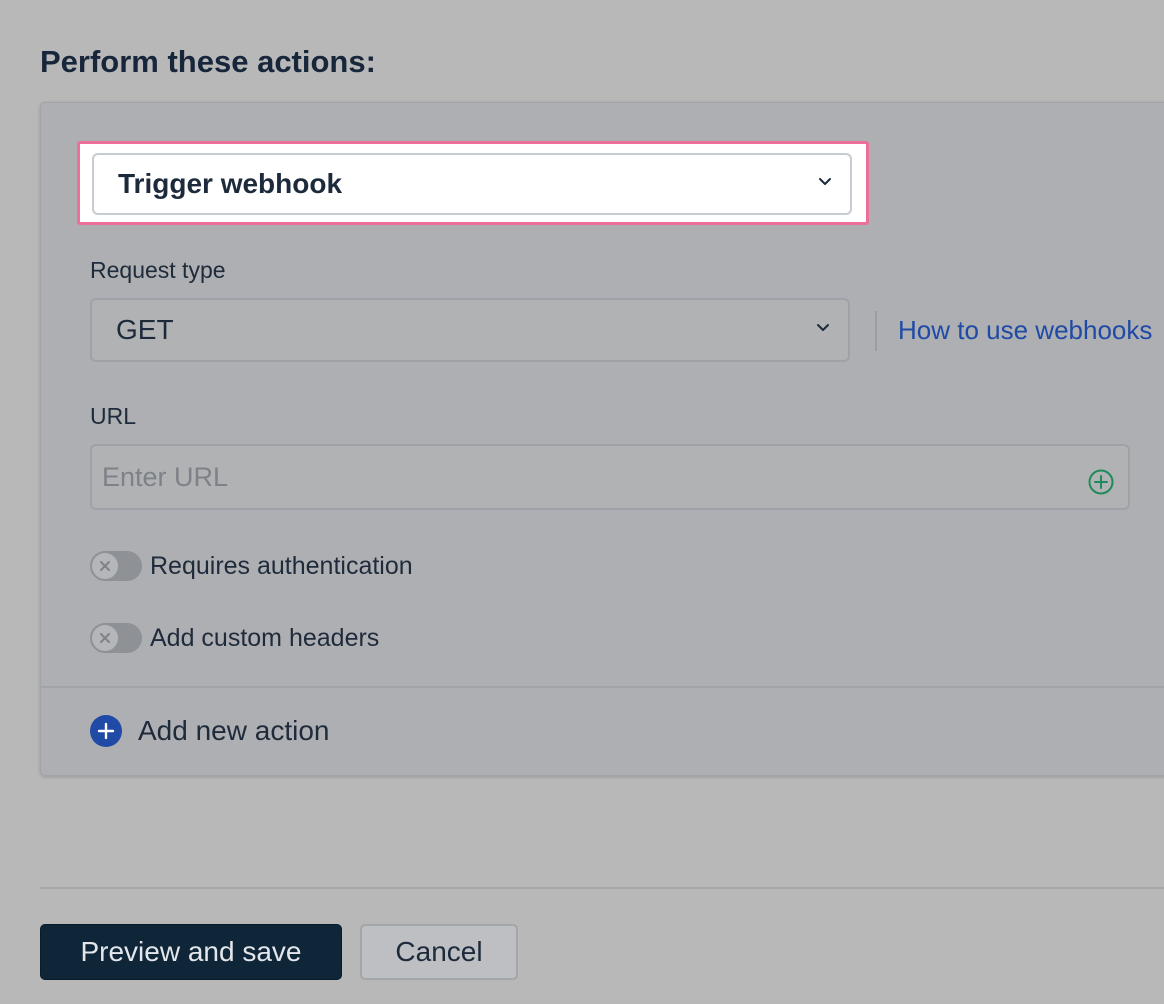  I want to click on url-input, so click(610, 477).